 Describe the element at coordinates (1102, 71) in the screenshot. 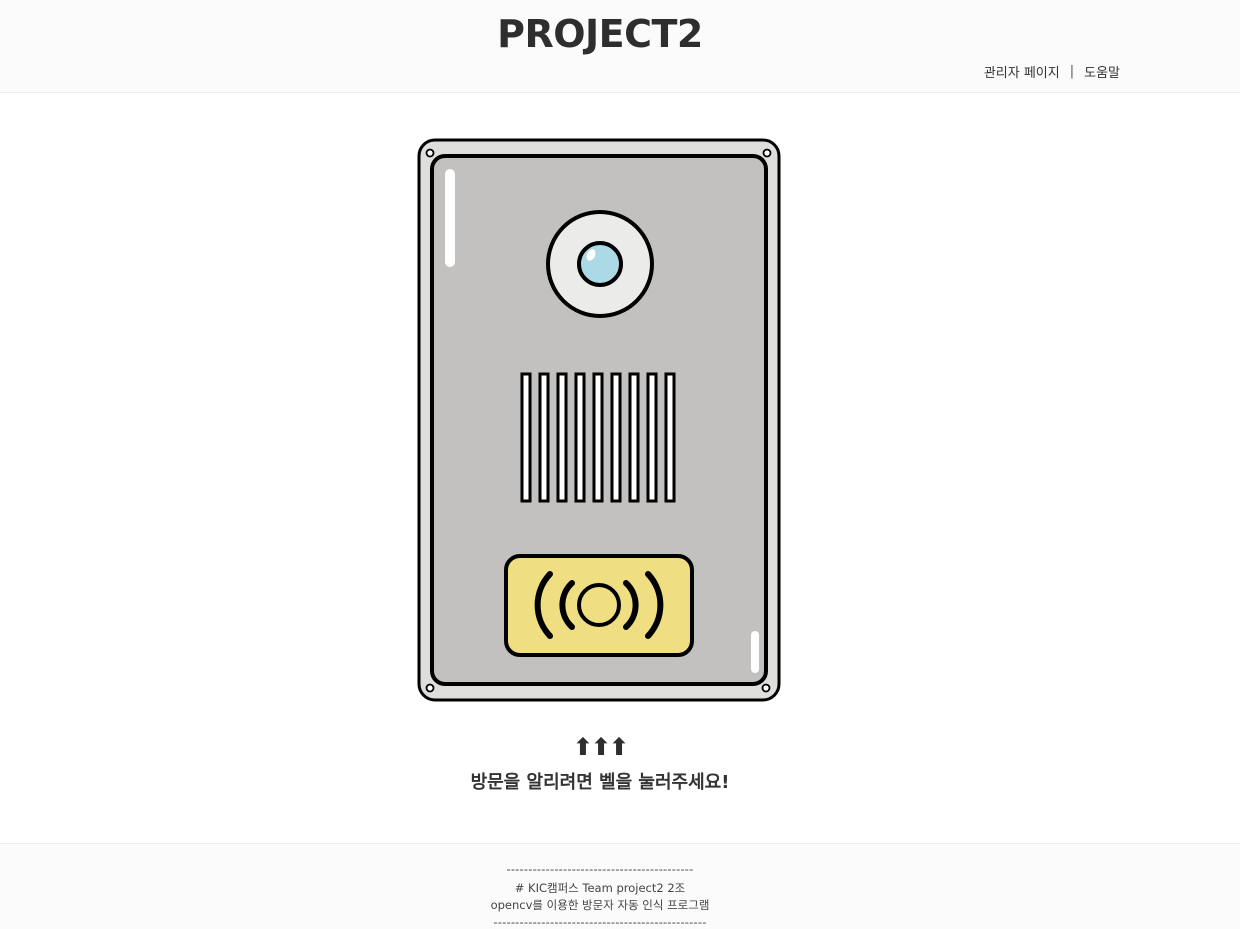

I see `help-link: 도움말` at that location.